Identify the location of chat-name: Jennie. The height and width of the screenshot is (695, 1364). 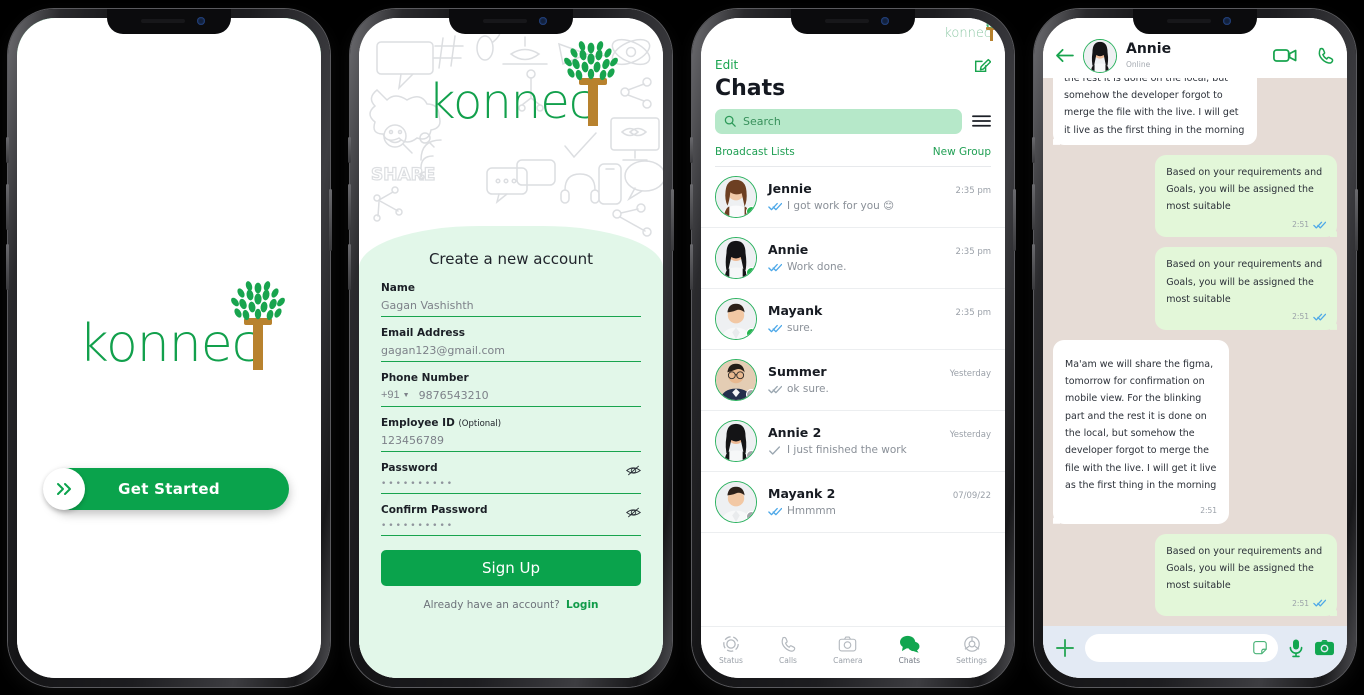
(790, 188).